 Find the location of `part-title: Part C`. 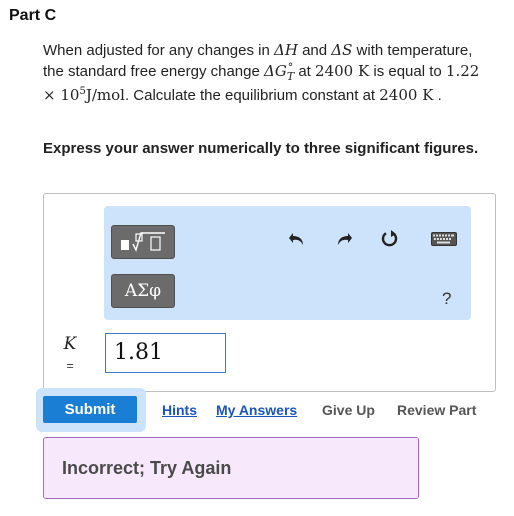

part-title: Part C is located at coordinates (33, 15).